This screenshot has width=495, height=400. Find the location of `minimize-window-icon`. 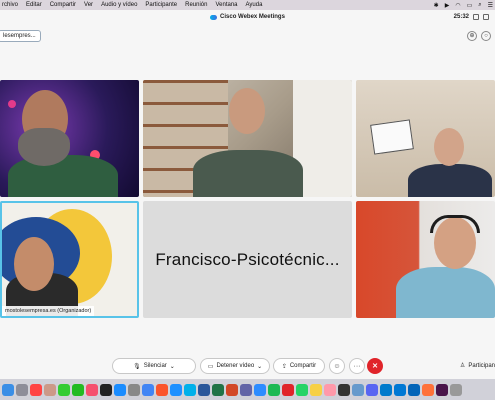

minimize-window-icon is located at coordinates (476, 17).